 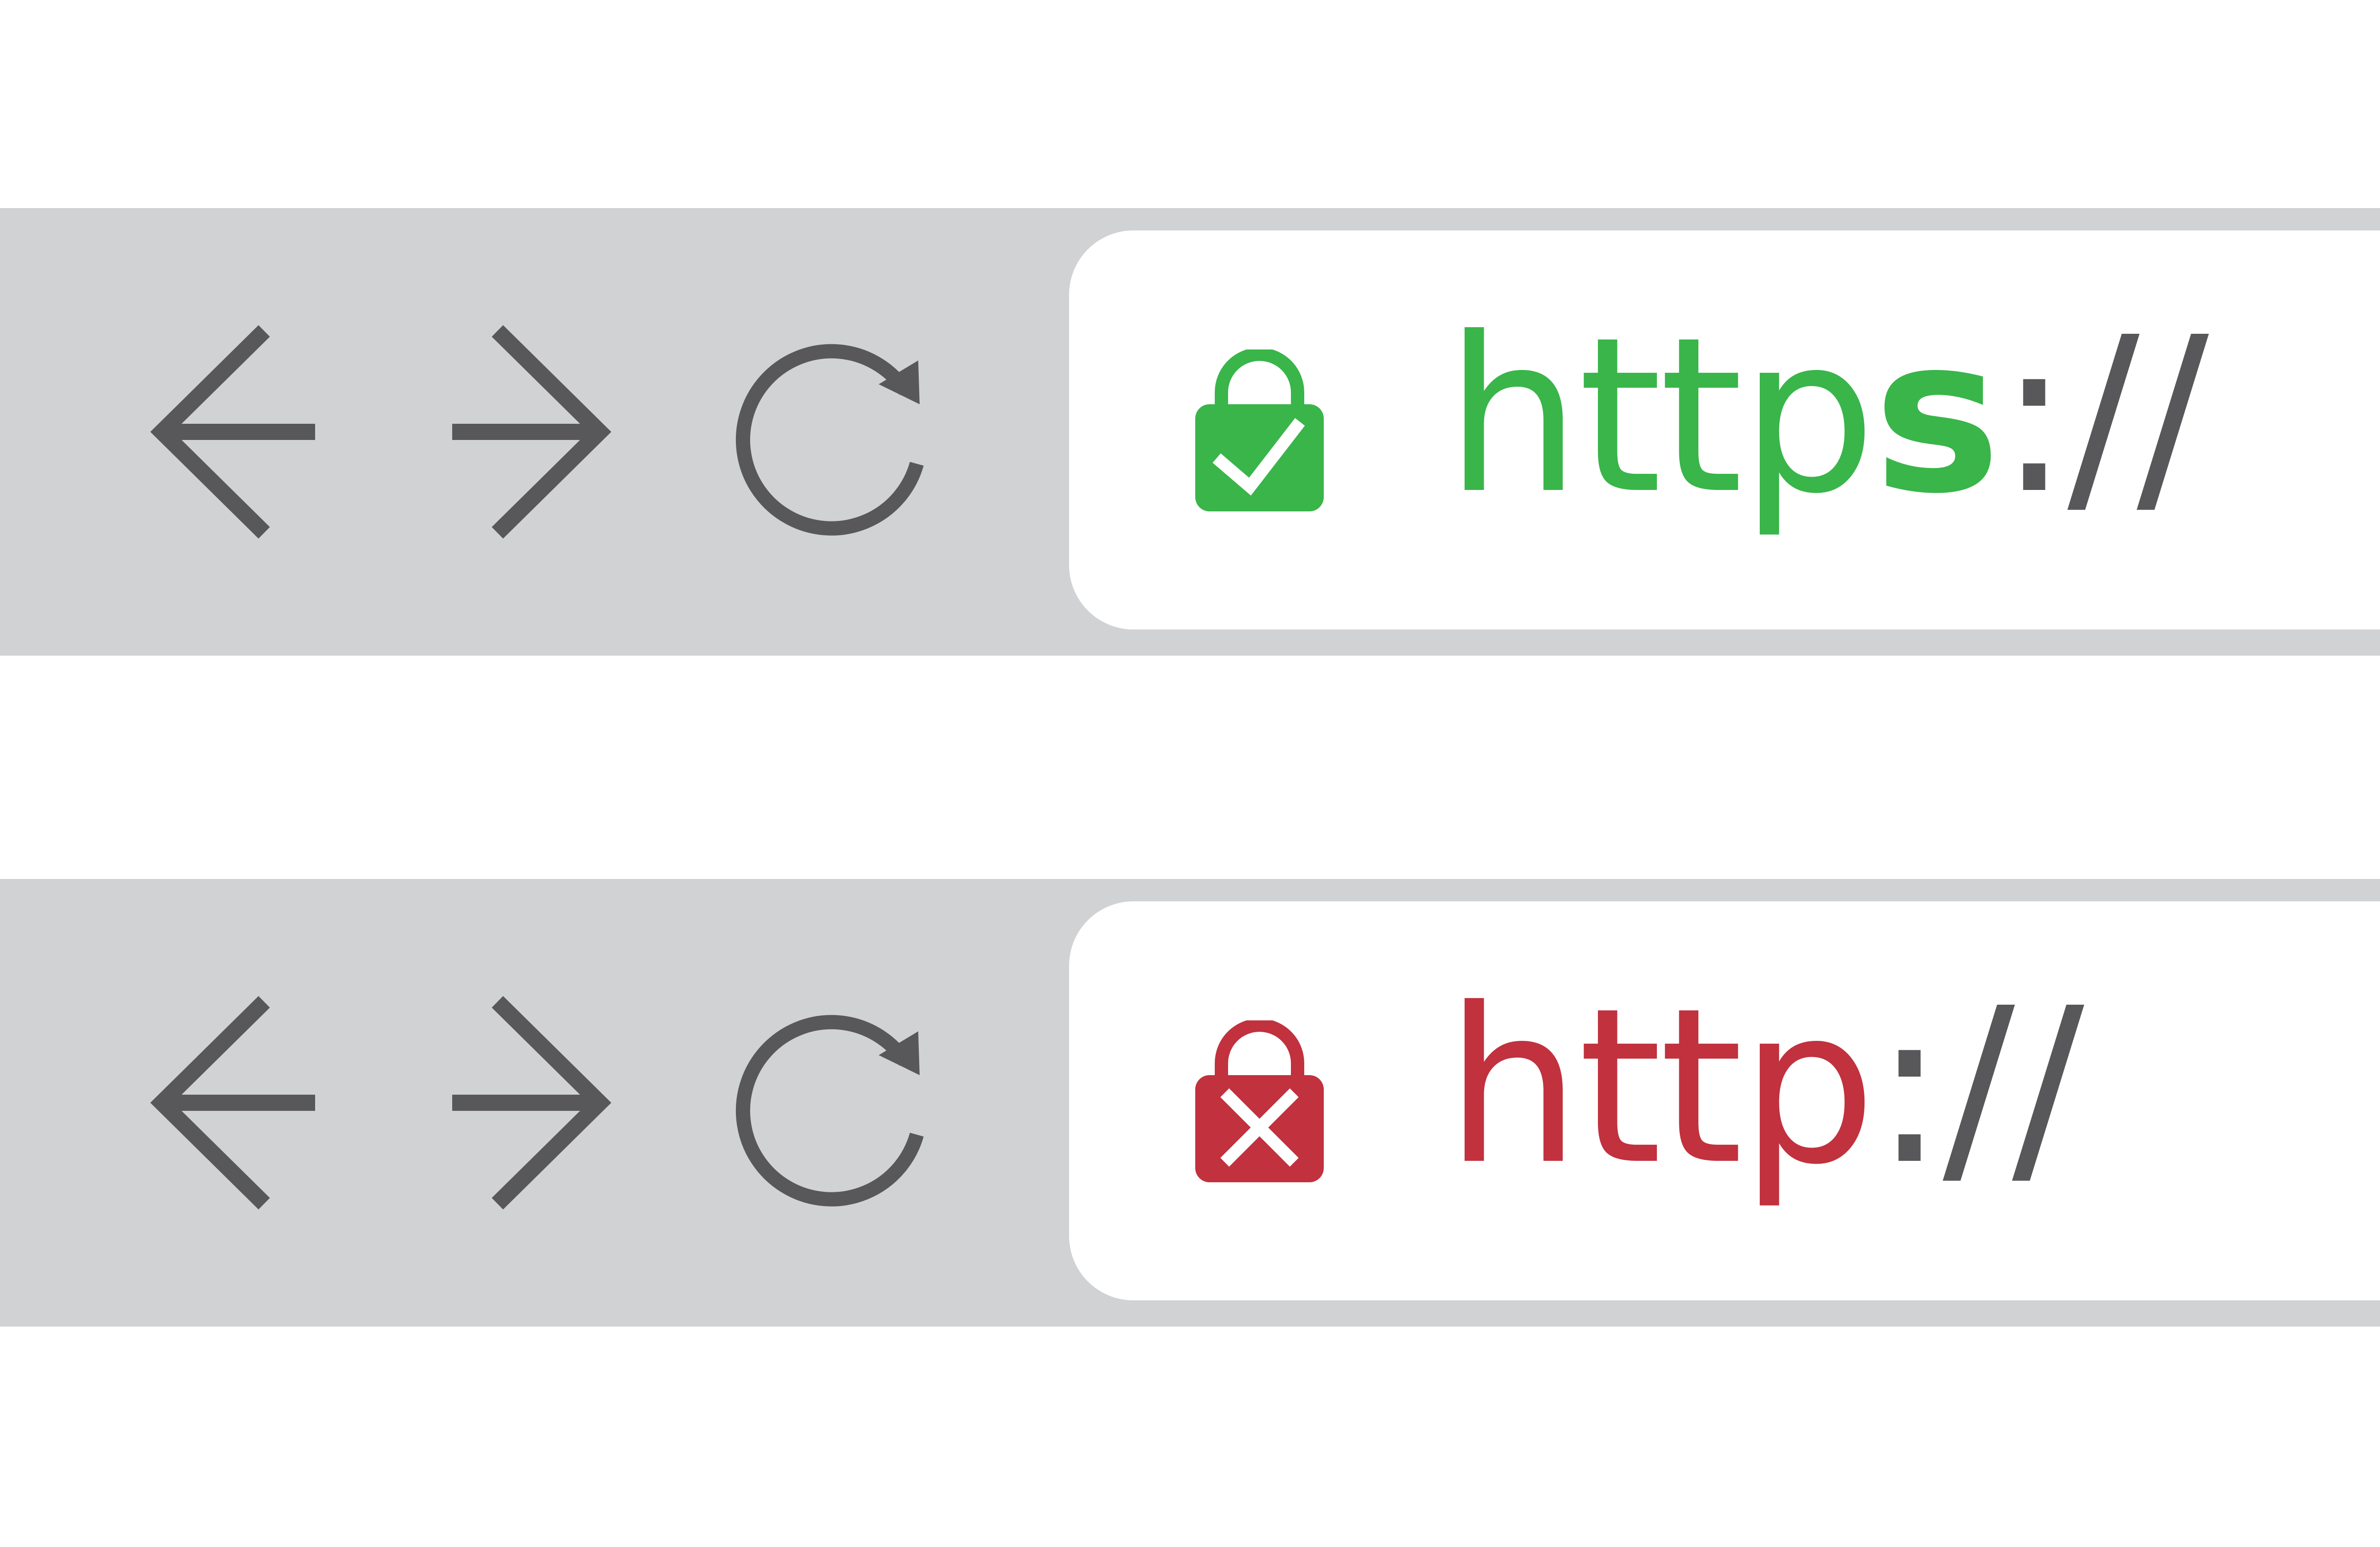 I want to click on url-secure-suffix: s, so click(x=1937, y=416).